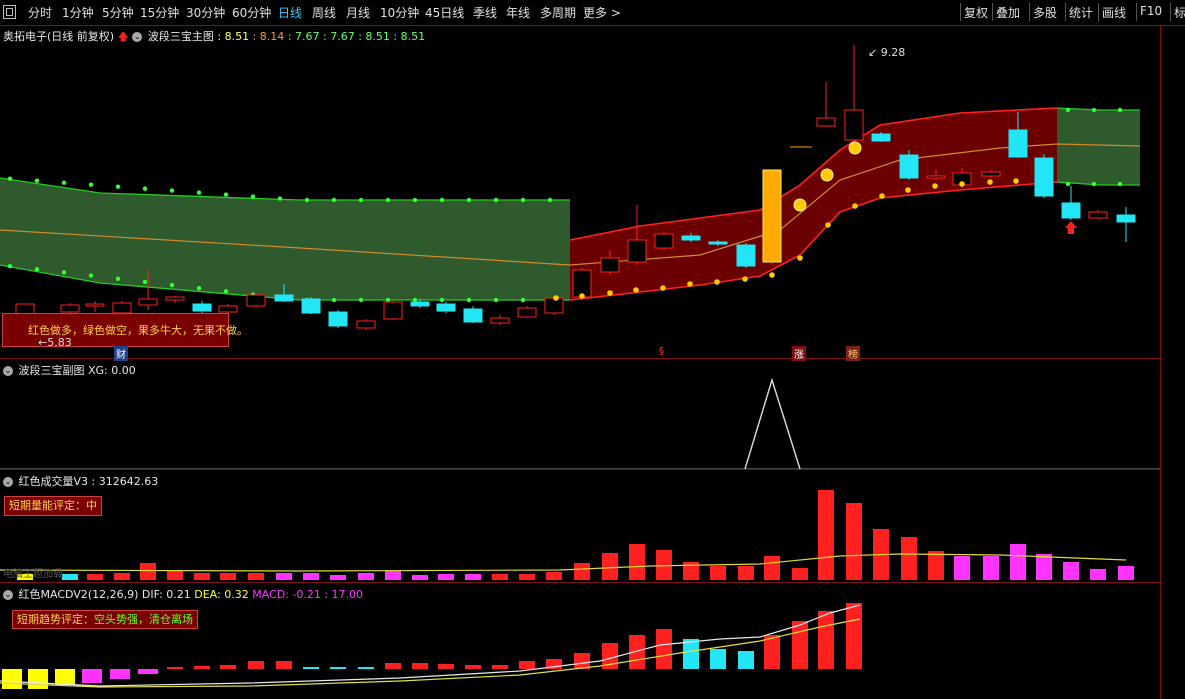  Describe the element at coordinates (444, 12) in the screenshot. I see `period-tab-10: 45日线` at that location.